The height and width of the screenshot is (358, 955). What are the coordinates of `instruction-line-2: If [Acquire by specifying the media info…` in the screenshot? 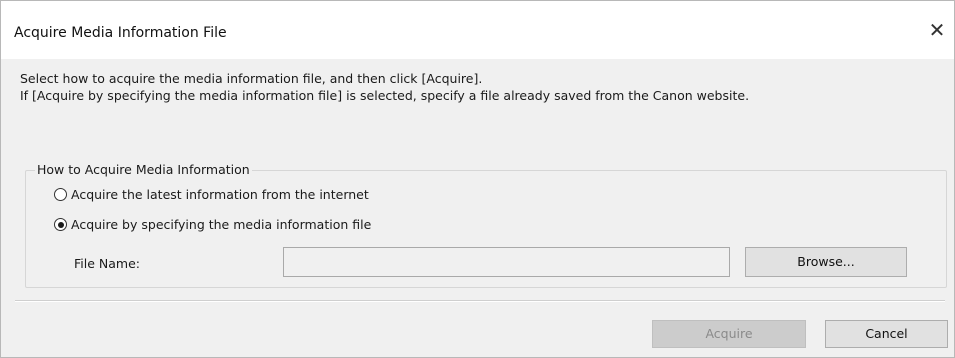 It's located at (385, 95).